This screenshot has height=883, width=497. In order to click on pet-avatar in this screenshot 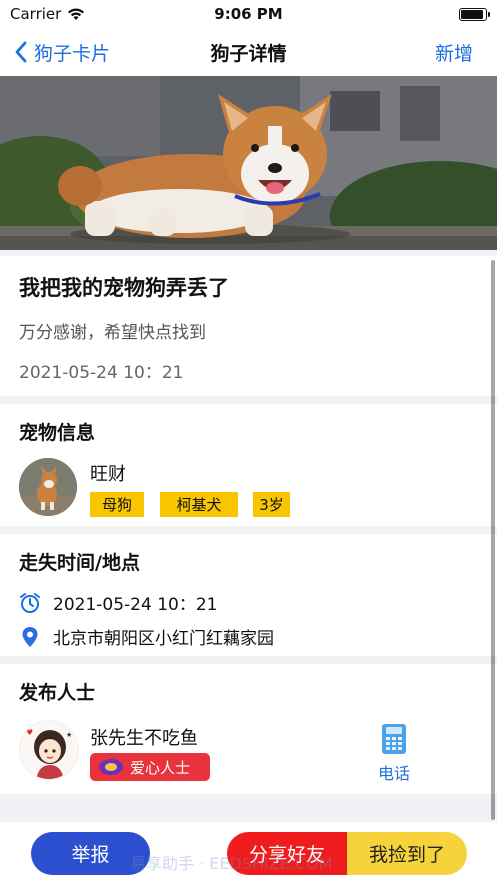, I will do `click(48, 487)`.